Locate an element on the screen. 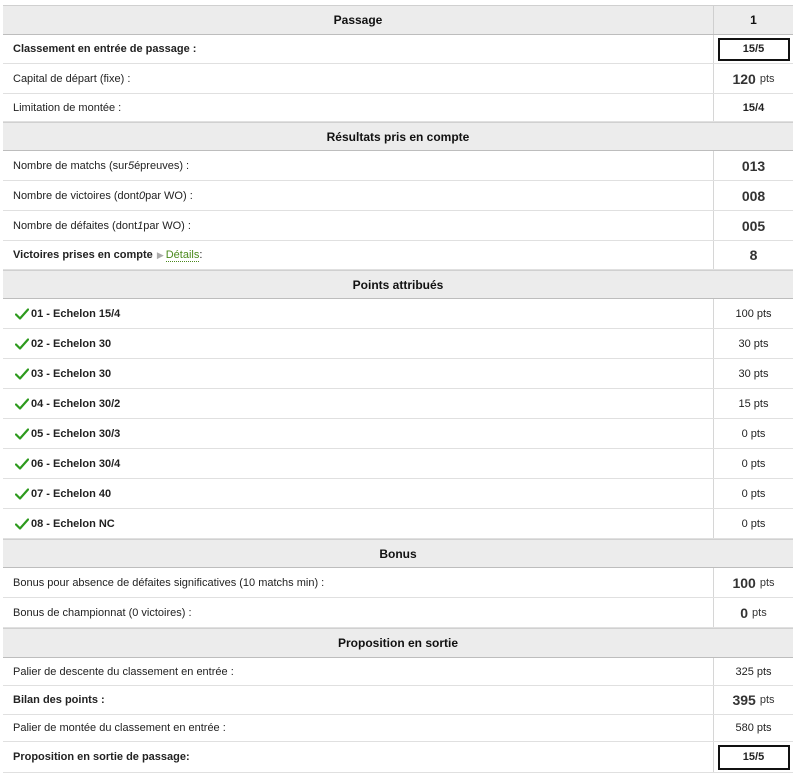 Image resolution: width=796 pixels, height=779 pixels. points-row-label: 02 - Echelon 30 is located at coordinates (358, 343).